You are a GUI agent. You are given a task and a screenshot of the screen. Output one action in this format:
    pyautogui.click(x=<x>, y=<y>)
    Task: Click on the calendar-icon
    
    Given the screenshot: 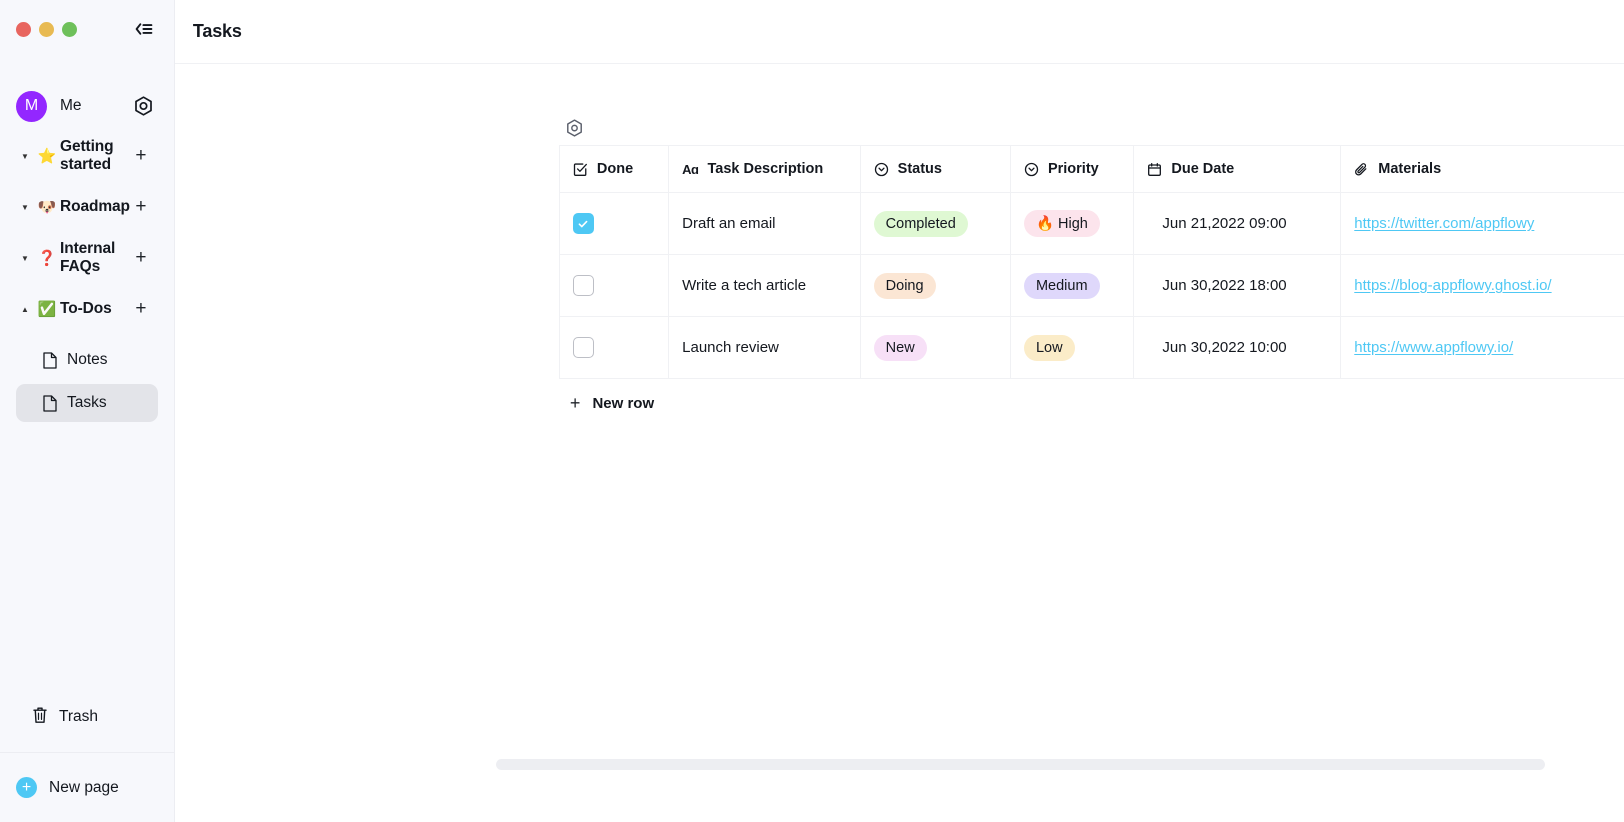 What is the action you would take?
    pyautogui.click(x=1154, y=169)
    